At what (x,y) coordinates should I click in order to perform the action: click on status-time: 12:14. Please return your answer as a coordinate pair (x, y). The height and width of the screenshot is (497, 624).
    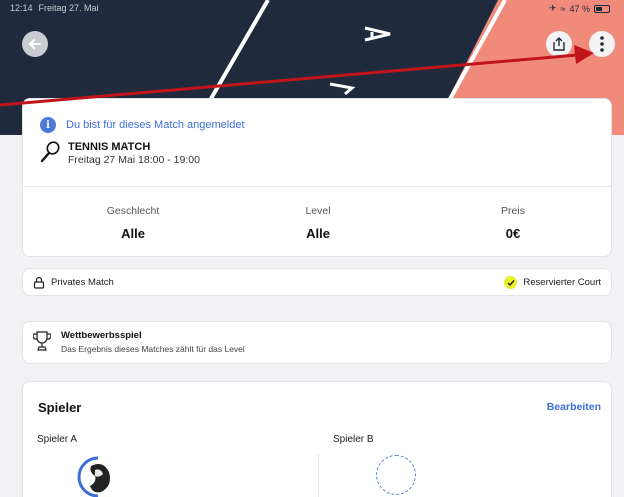
    Looking at the image, I should click on (21, 8).